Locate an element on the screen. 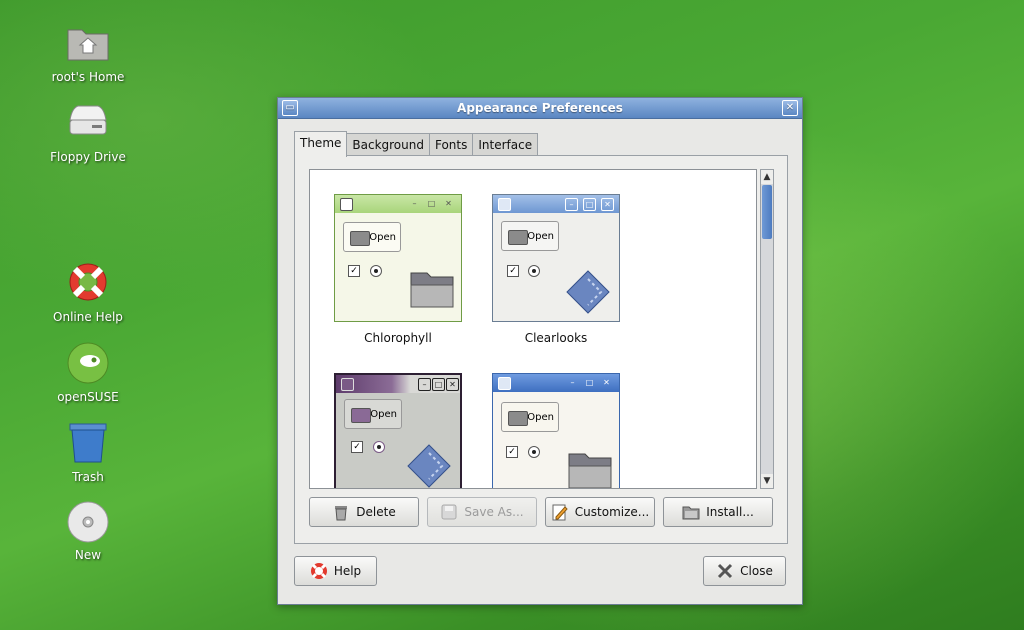 This screenshot has height=630, width=1024. window-titlebar: ▭ Appearance Preferences ✕ is located at coordinates (540, 108).